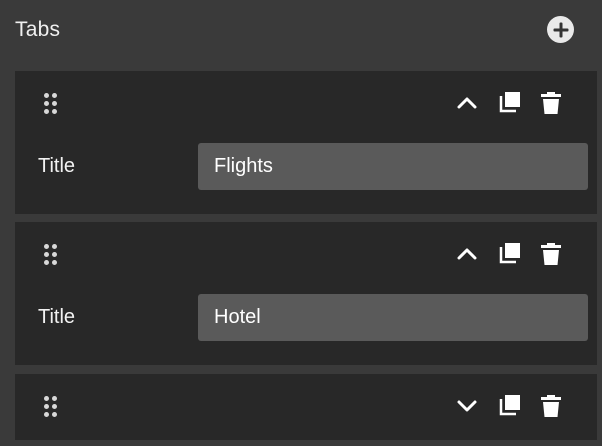 The height and width of the screenshot is (446, 602). I want to click on panel-title: Tabs, so click(38, 29).